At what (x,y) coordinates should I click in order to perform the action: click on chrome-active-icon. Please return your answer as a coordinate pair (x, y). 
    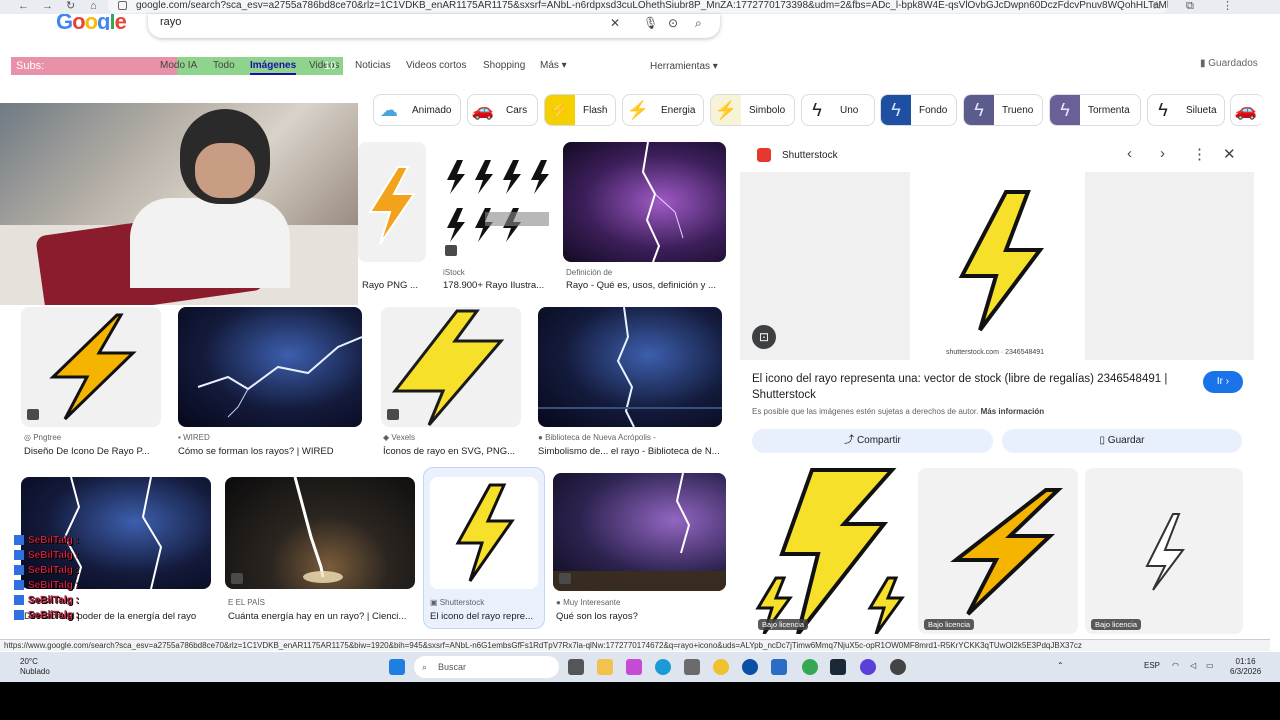
    Looking at the image, I should click on (810, 667).